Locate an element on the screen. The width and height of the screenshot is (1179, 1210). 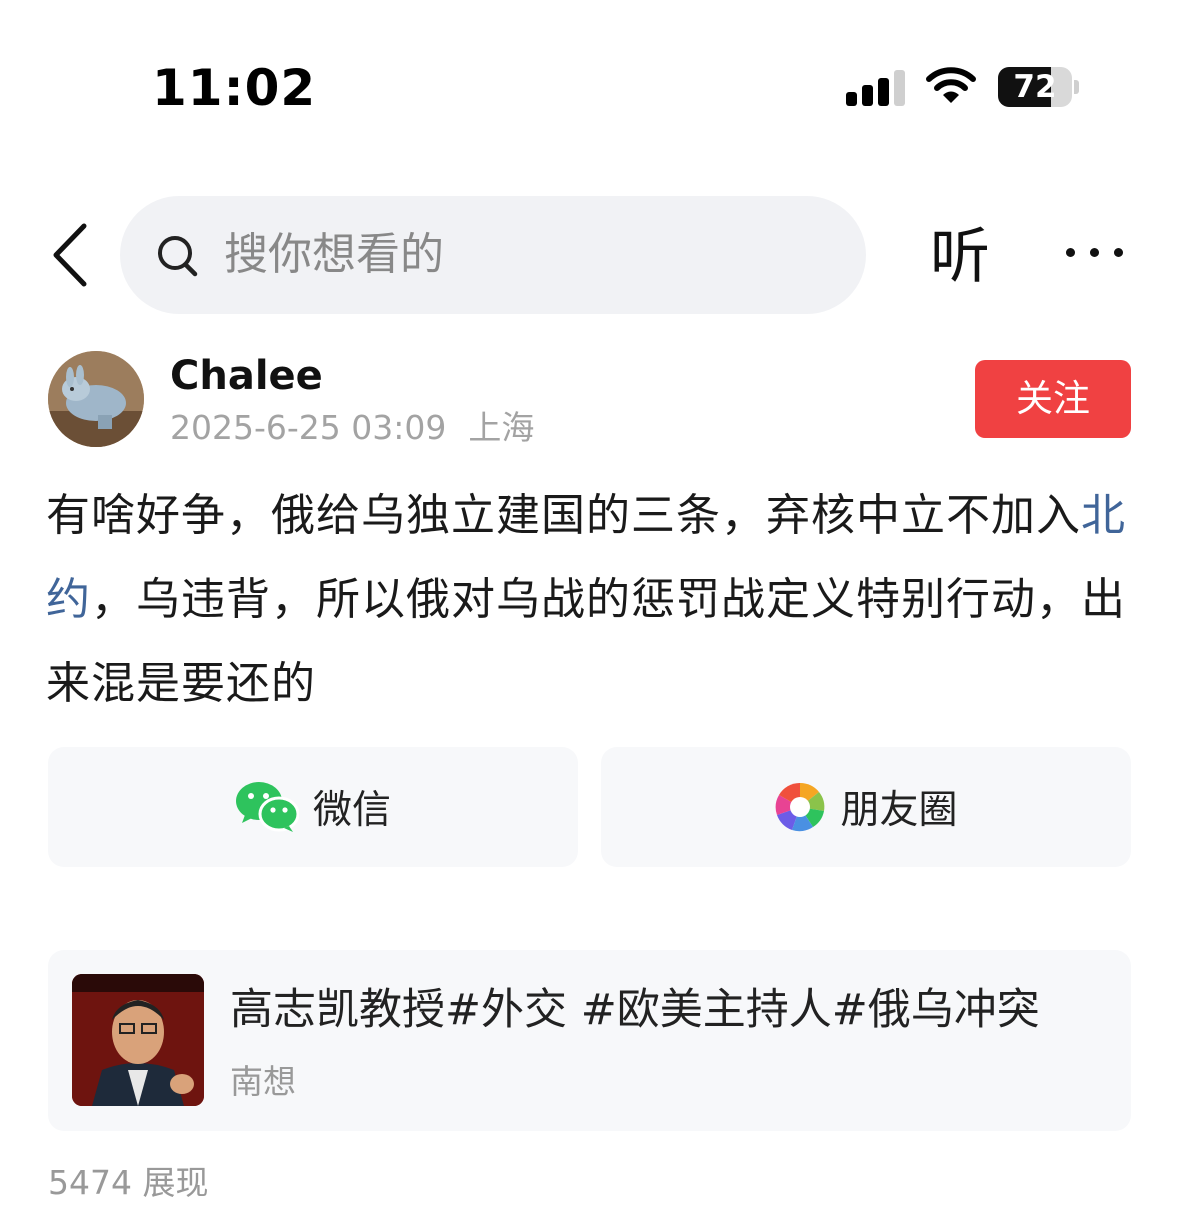
post-text-start: 有啥好争，俄给乌独立建国的三条，弃核中立不加入 is located at coordinates (563, 515).